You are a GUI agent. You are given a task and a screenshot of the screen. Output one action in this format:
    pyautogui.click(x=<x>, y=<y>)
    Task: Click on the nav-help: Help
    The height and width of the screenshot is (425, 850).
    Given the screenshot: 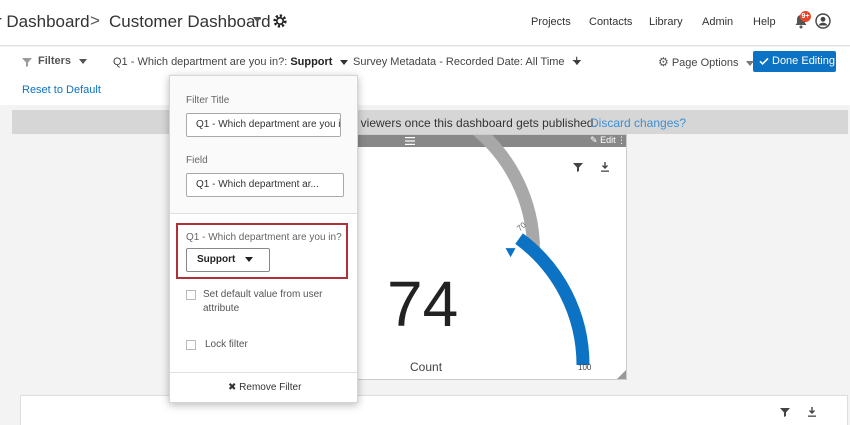 What is the action you would take?
    pyautogui.click(x=764, y=22)
    